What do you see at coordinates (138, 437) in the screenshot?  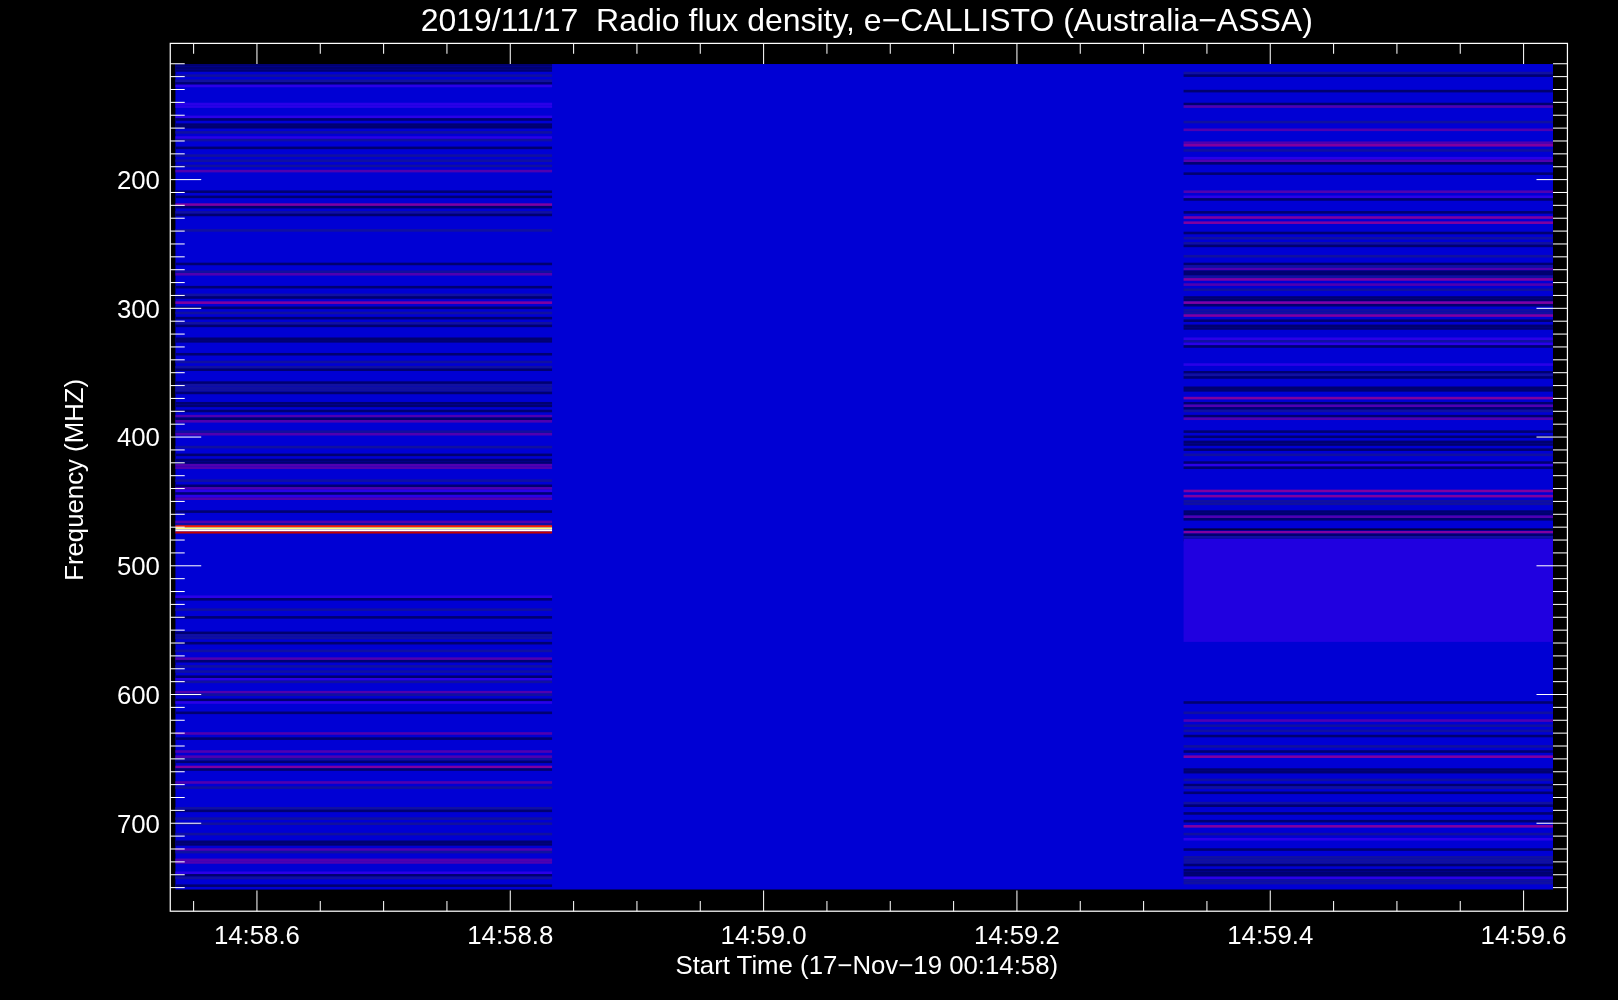 I see `tick-label: 400` at bounding box center [138, 437].